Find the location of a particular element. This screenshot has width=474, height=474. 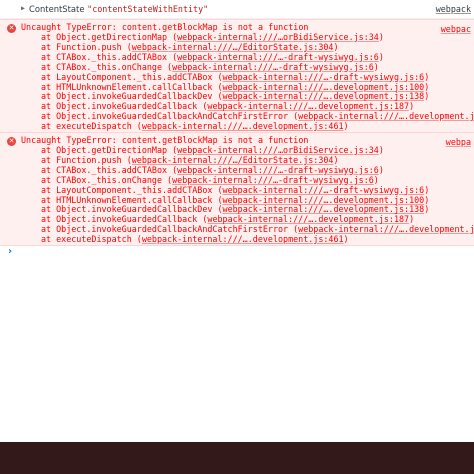

console-prompt-icon: › is located at coordinates (10, 251).